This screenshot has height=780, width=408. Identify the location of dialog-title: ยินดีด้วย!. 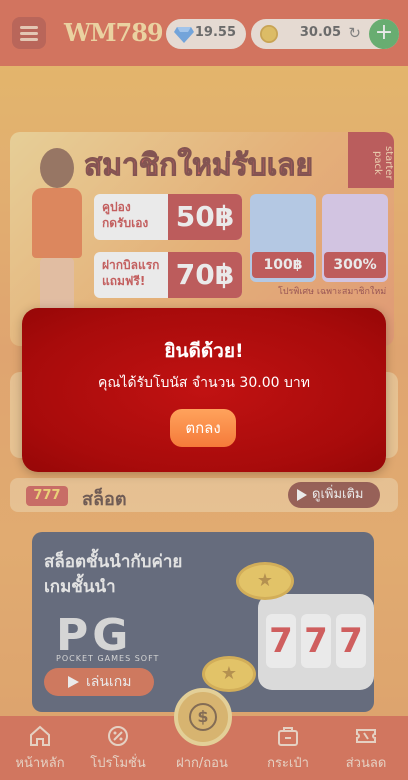
(204, 351).